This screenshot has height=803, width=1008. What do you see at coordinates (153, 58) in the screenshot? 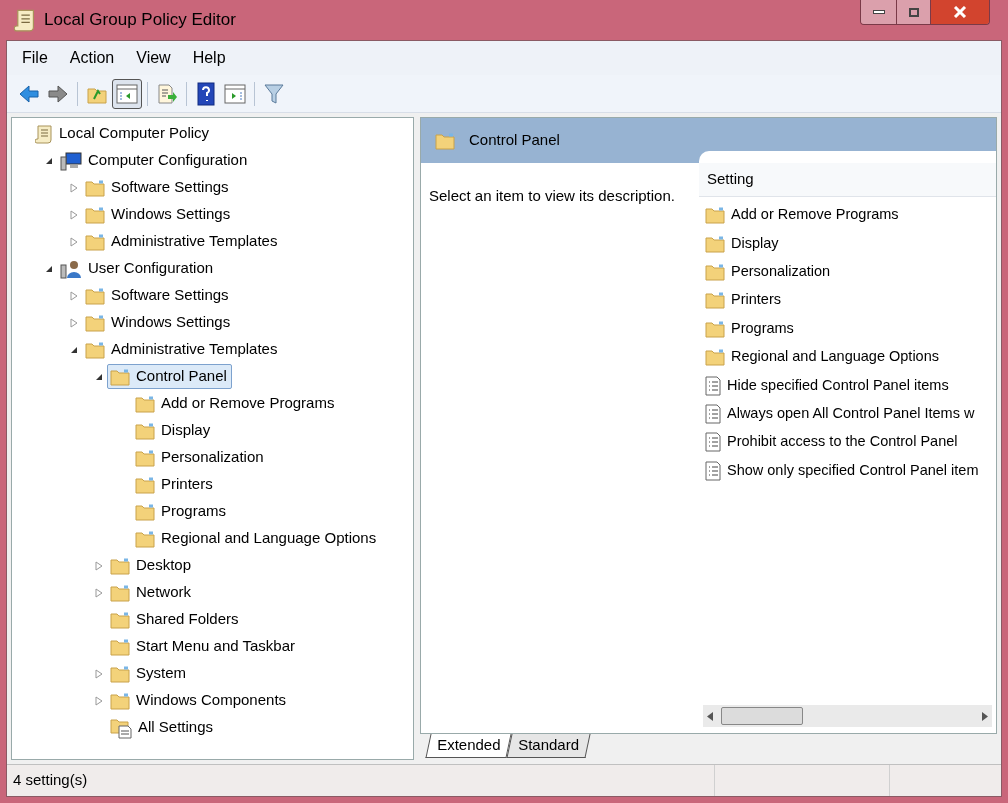
I see `menu-item: View` at bounding box center [153, 58].